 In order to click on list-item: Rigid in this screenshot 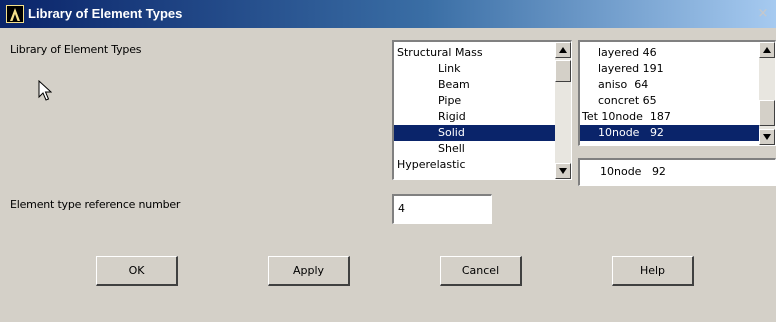, I will do `click(474, 117)`.